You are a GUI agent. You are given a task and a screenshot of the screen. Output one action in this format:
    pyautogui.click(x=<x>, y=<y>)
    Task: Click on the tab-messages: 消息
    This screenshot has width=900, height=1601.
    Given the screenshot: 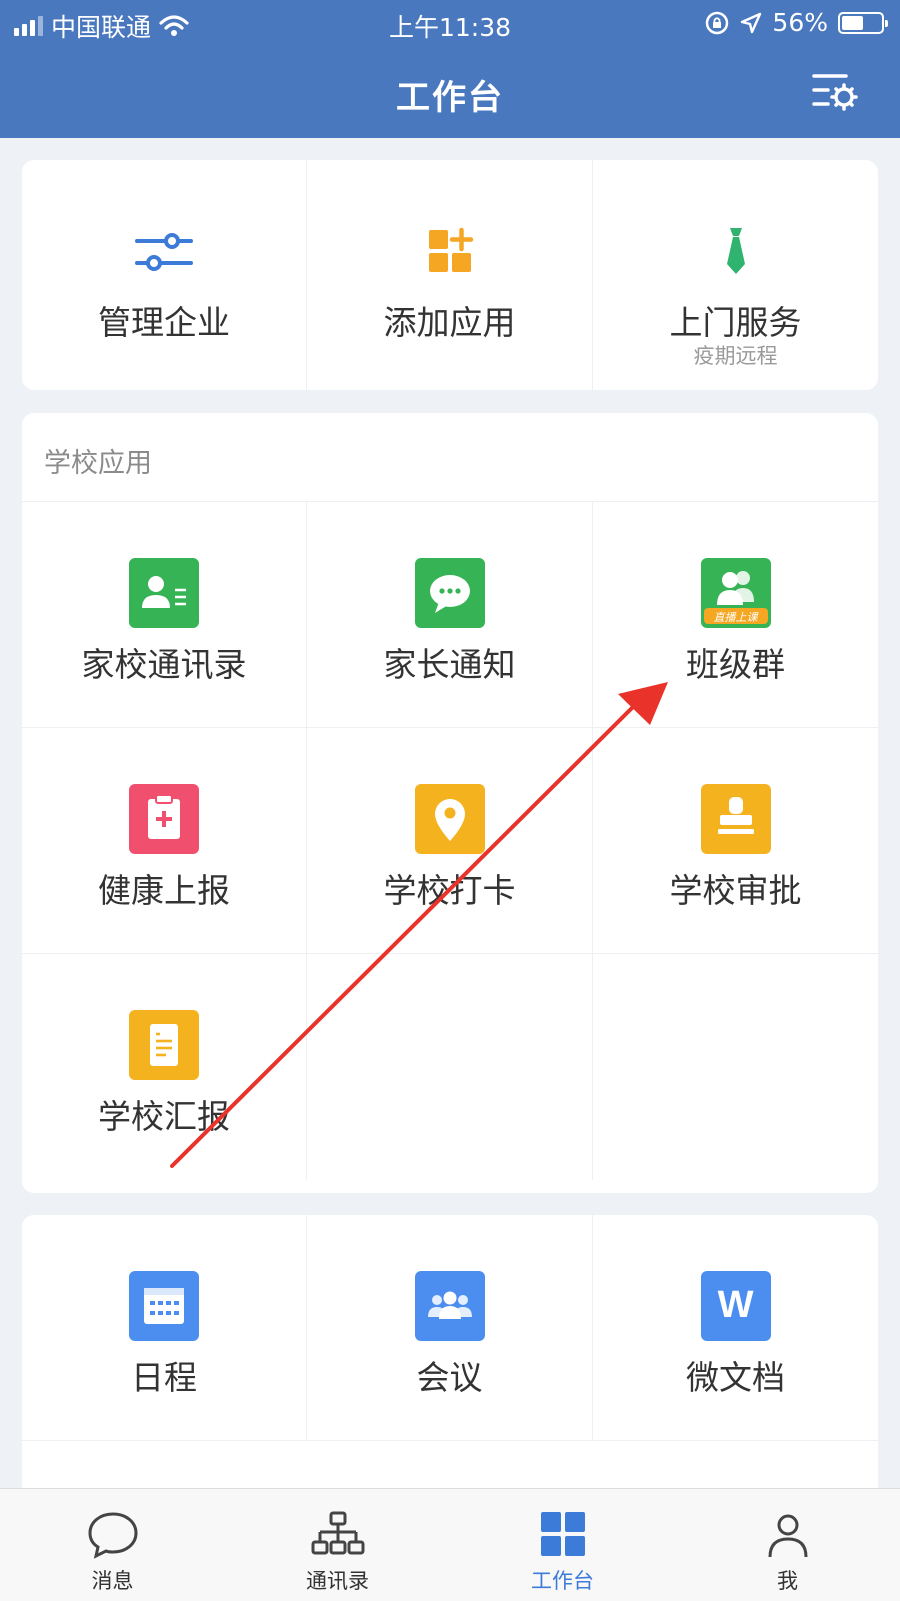 What is the action you would take?
    pyautogui.click(x=112, y=1545)
    